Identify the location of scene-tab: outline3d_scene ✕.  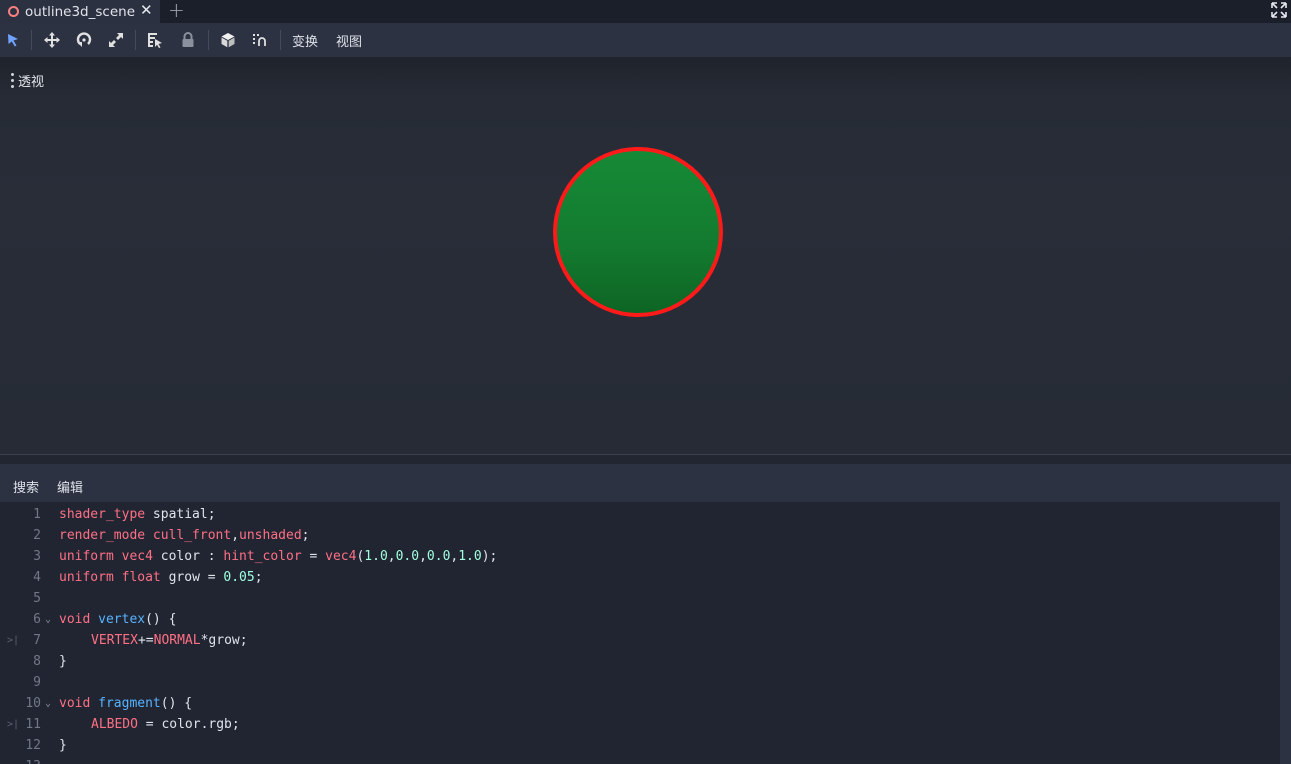
(80, 11).